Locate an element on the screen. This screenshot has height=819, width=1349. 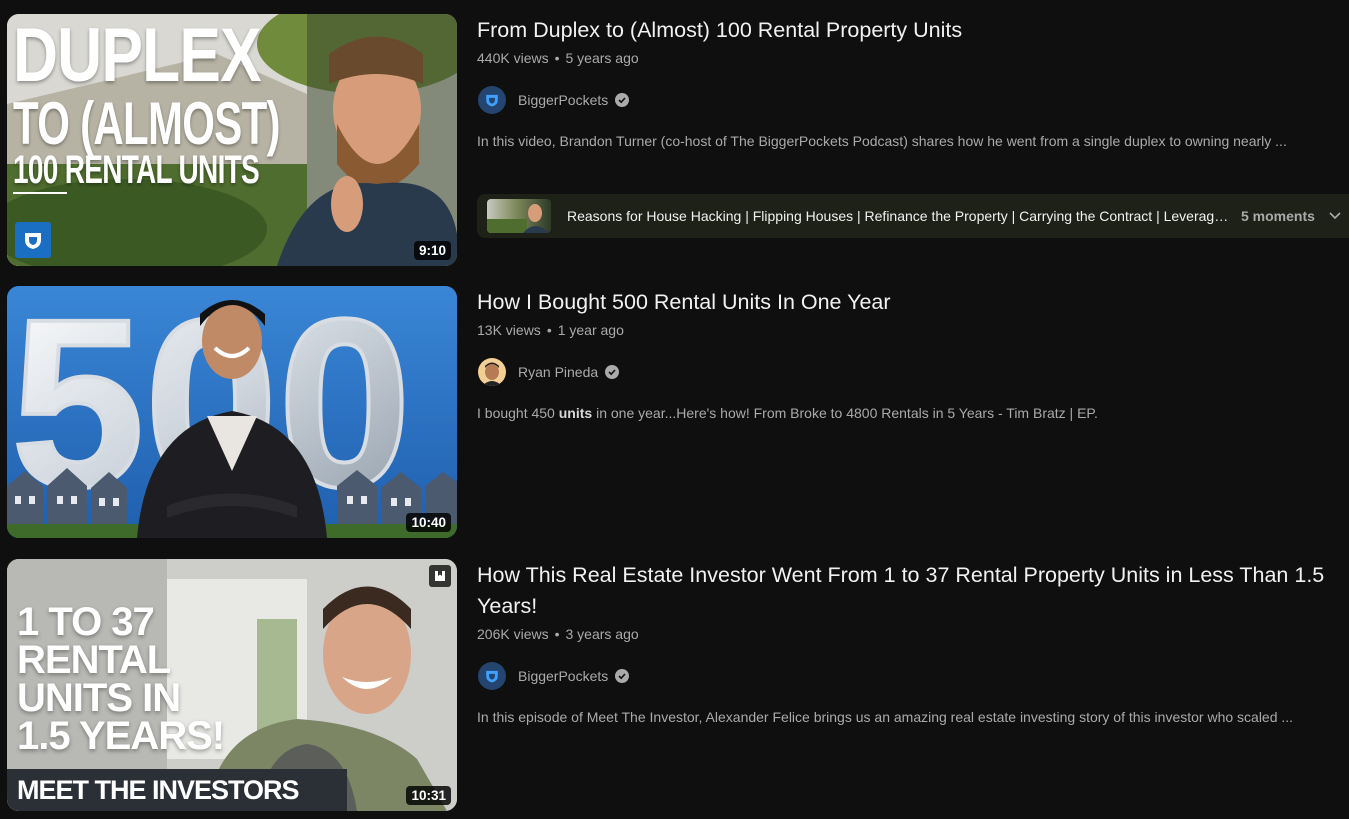
thumbnail-title-line-3: 100 RENTAL UNITS is located at coordinates (136, 170).